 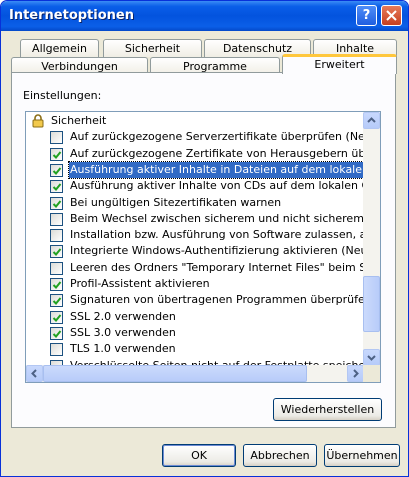 I want to click on tab-sicherheit: Sicherheit, so click(x=152, y=48).